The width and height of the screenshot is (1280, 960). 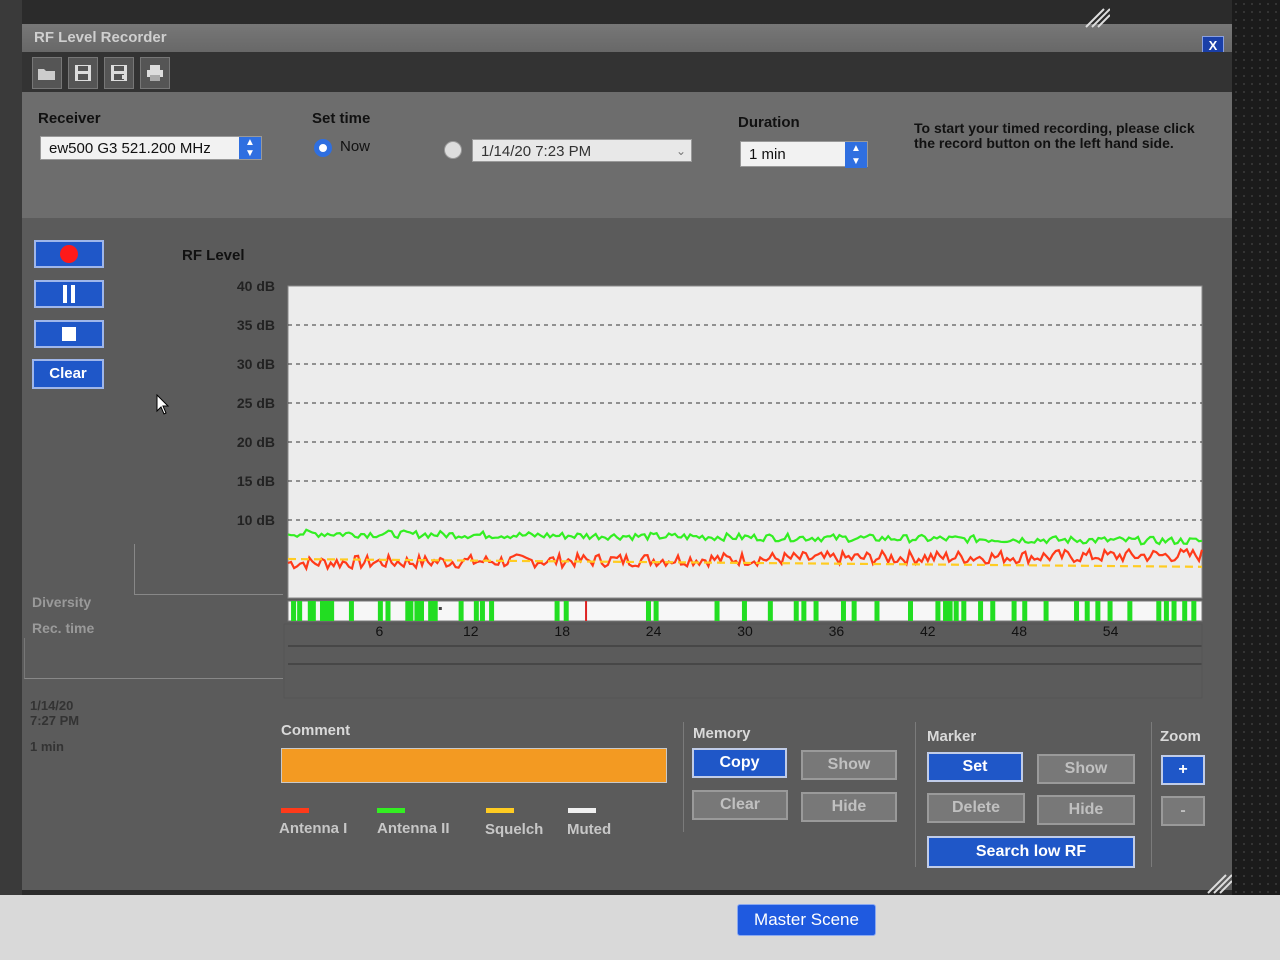 I want to click on x-tick-label: 24, so click(x=654, y=631).